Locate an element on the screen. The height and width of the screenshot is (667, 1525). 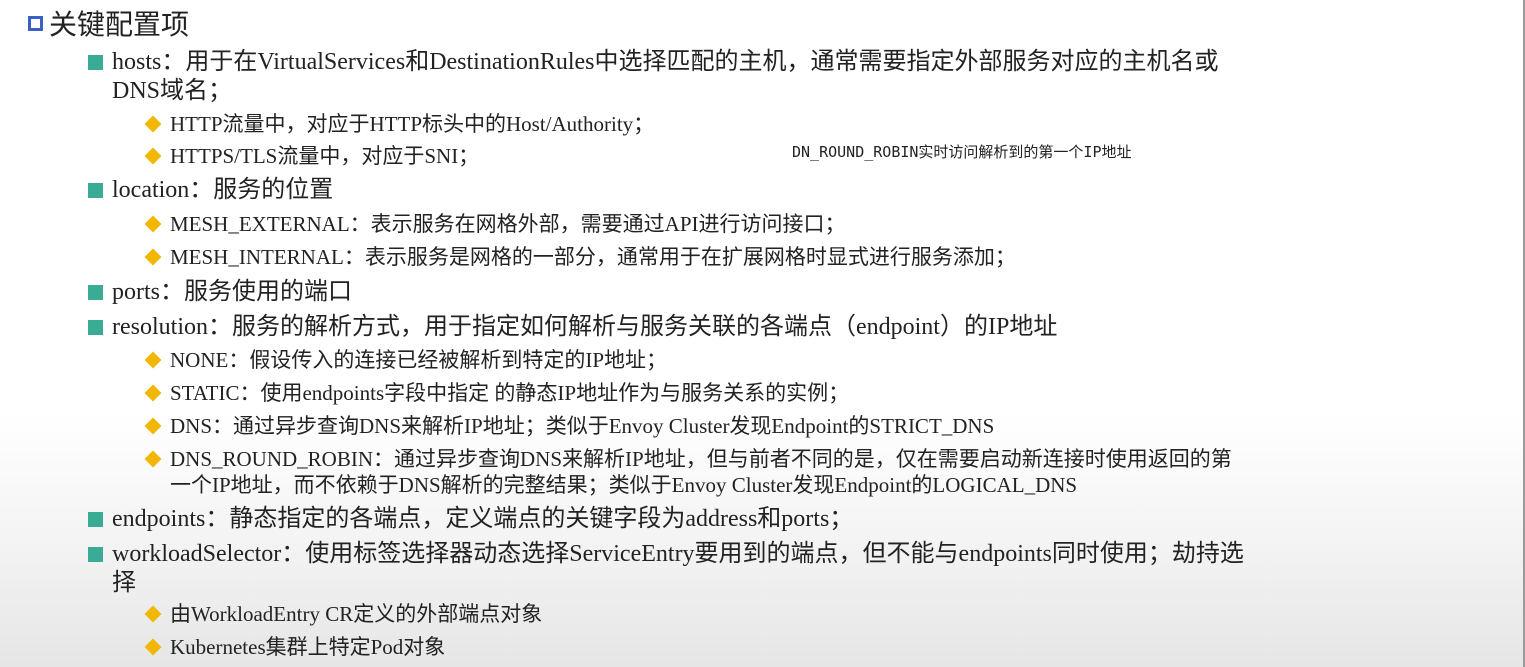
bullet-location: location：服务的位置 is located at coordinates (210, 190).